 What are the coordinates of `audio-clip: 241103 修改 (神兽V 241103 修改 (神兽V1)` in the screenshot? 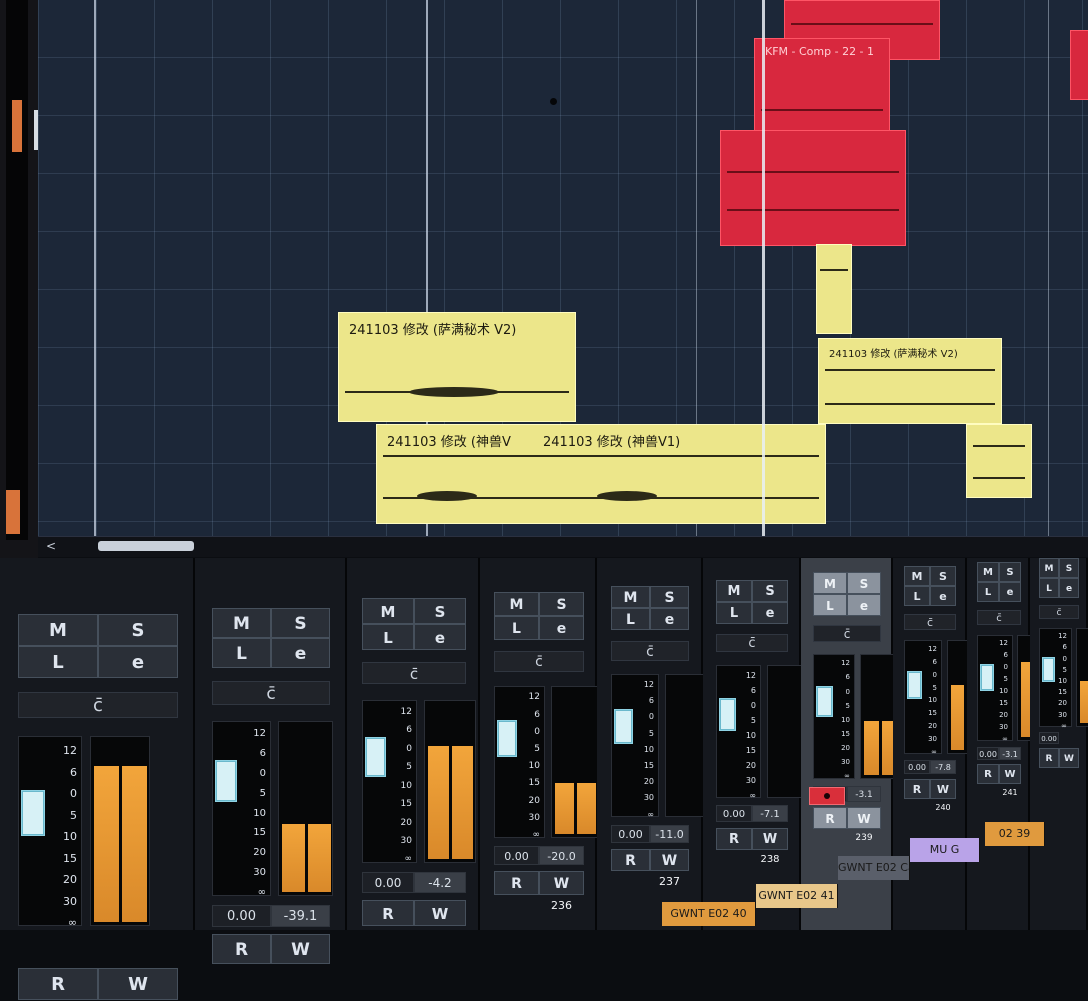 It's located at (601, 474).